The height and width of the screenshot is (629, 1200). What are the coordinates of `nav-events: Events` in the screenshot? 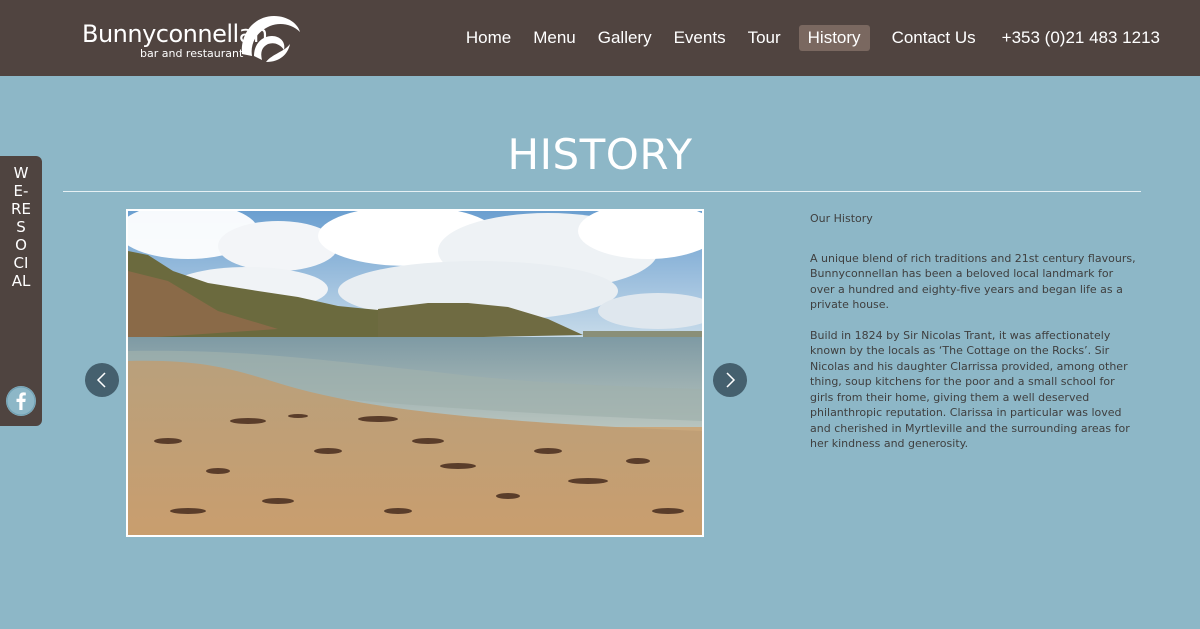 It's located at (700, 38).